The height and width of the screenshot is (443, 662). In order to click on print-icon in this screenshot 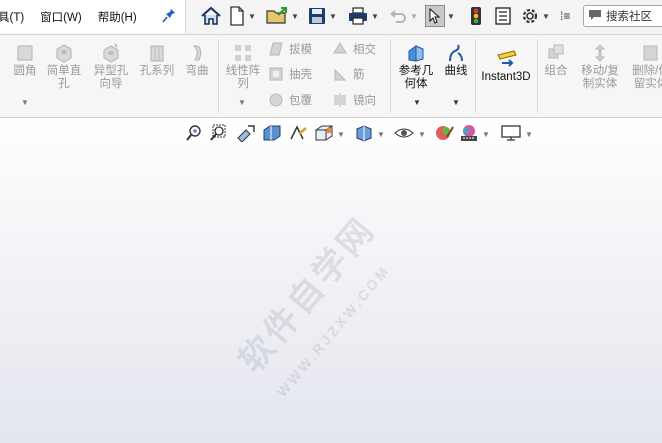, I will do `click(358, 16)`.